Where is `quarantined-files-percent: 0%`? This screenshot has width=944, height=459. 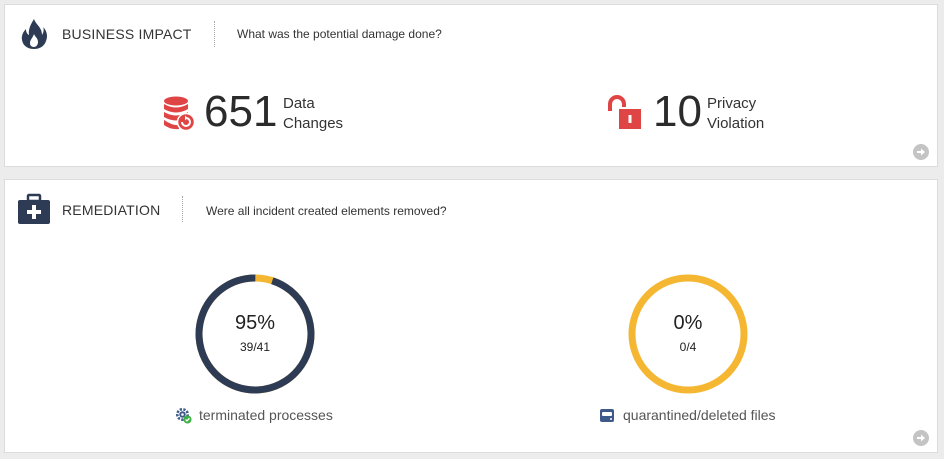 quarantined-files-percent: 0% is located at coordinates (688, 323).